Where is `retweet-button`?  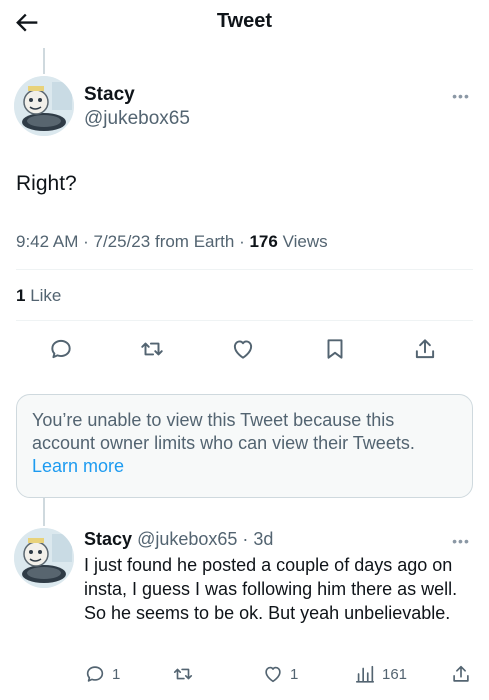 retweet-button is located at coordinates (152, 349).